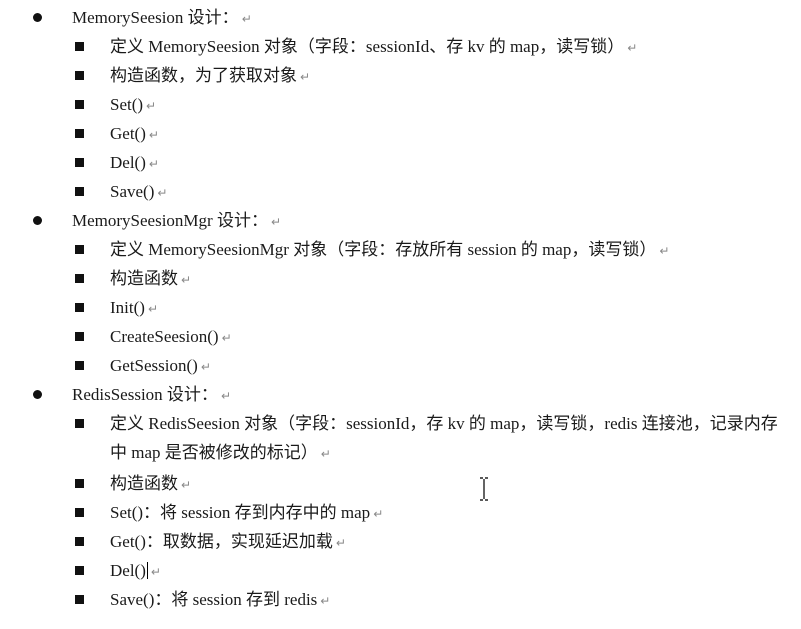  I want to click on list-item-text: Init(), so click(127, 307).